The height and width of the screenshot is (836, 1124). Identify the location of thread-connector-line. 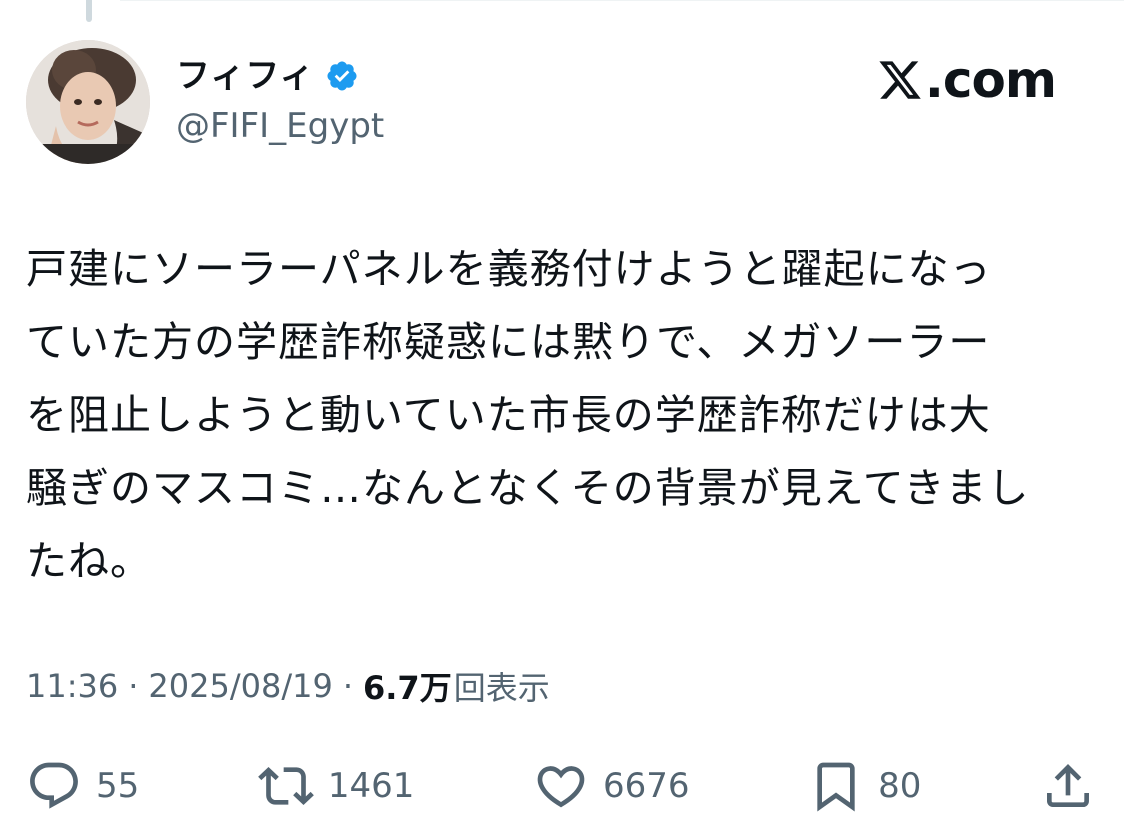
(89, 11).